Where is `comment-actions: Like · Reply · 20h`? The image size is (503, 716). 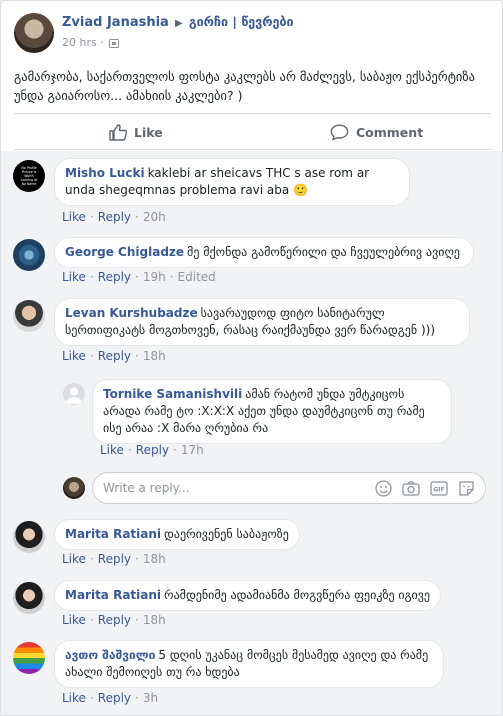
comment-actions: Like · Reply · 20h is located at coordinates (114, 217).